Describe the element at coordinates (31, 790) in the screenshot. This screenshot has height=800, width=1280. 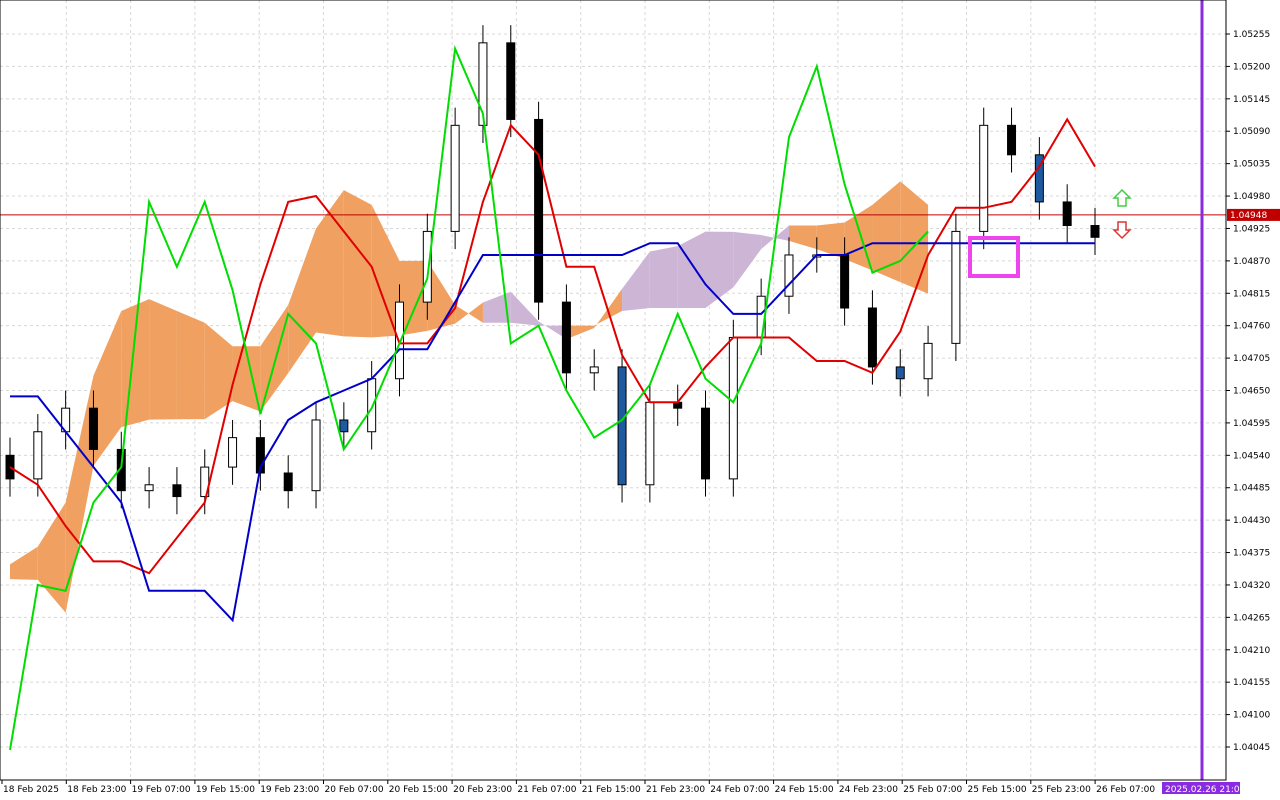
I see `x-tick-label: 18 Feb 2025` at that location.